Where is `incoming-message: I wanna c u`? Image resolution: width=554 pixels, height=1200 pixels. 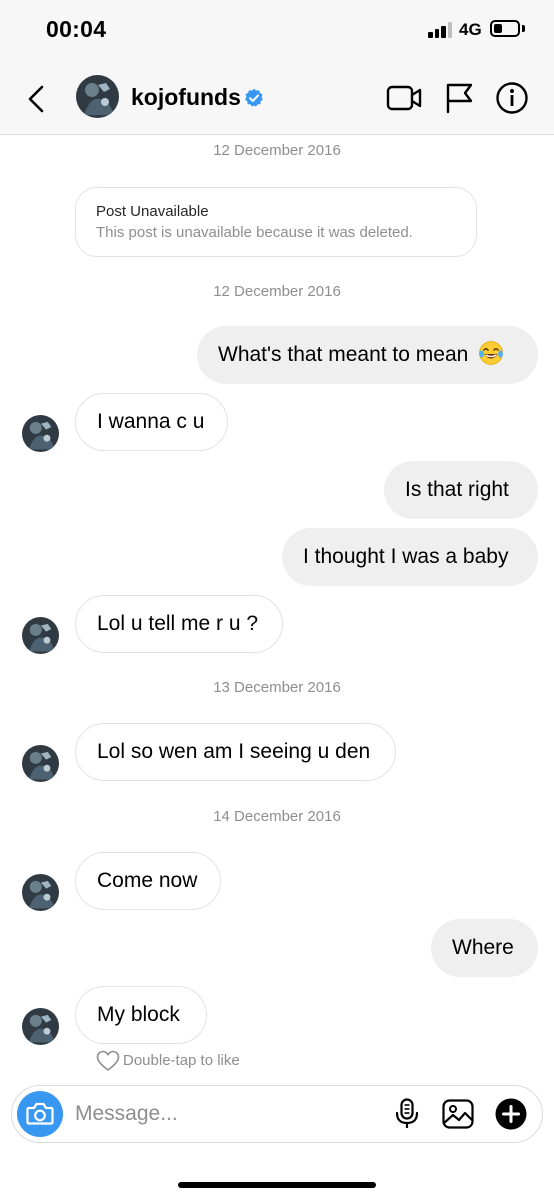
incoming-message: I wanna c u is located at coordinates (151, 422).